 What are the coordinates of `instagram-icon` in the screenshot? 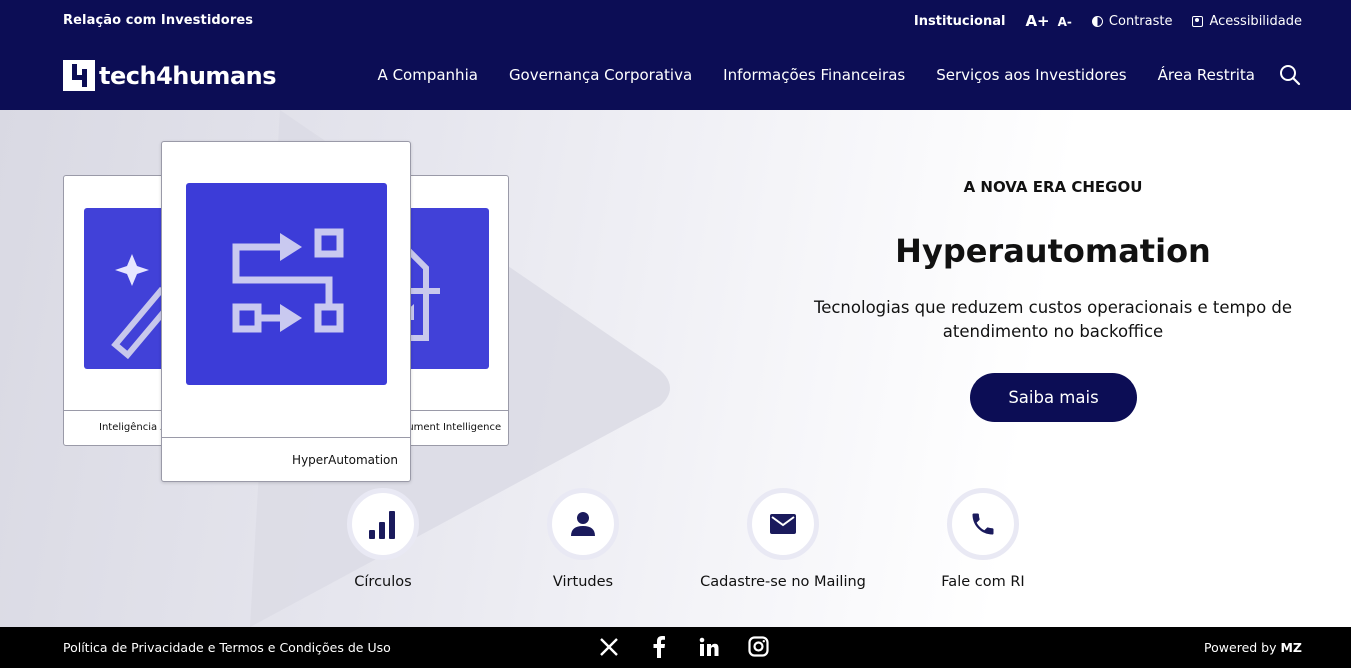 It's located at (758, 646).